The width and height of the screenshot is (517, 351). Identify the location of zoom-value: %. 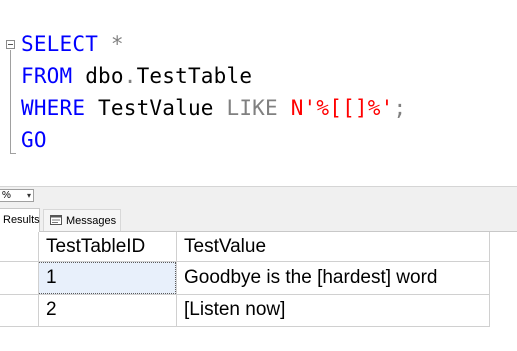
(6, 195).